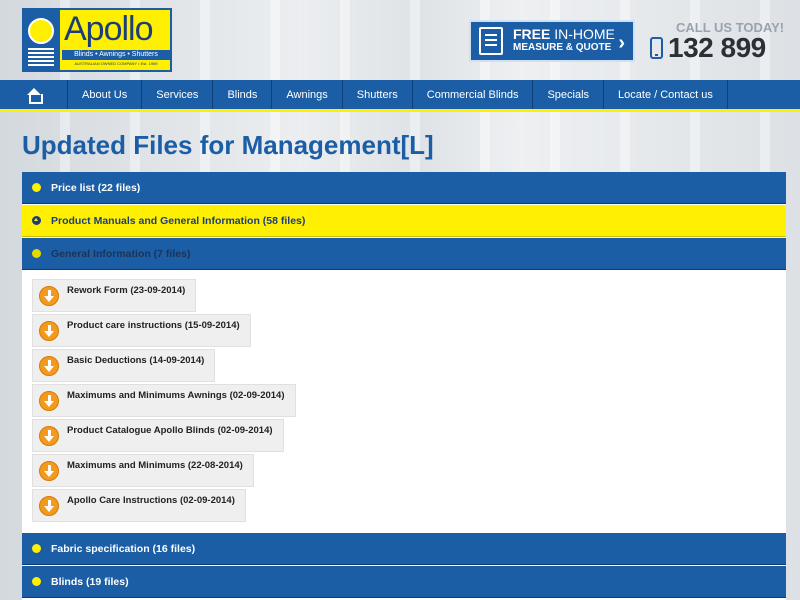 The height and width of the screenshot is (600, 800). Describe the element at coordinates (717, 48) in the screenshot. I see `phone-number: 132 899` at that location.